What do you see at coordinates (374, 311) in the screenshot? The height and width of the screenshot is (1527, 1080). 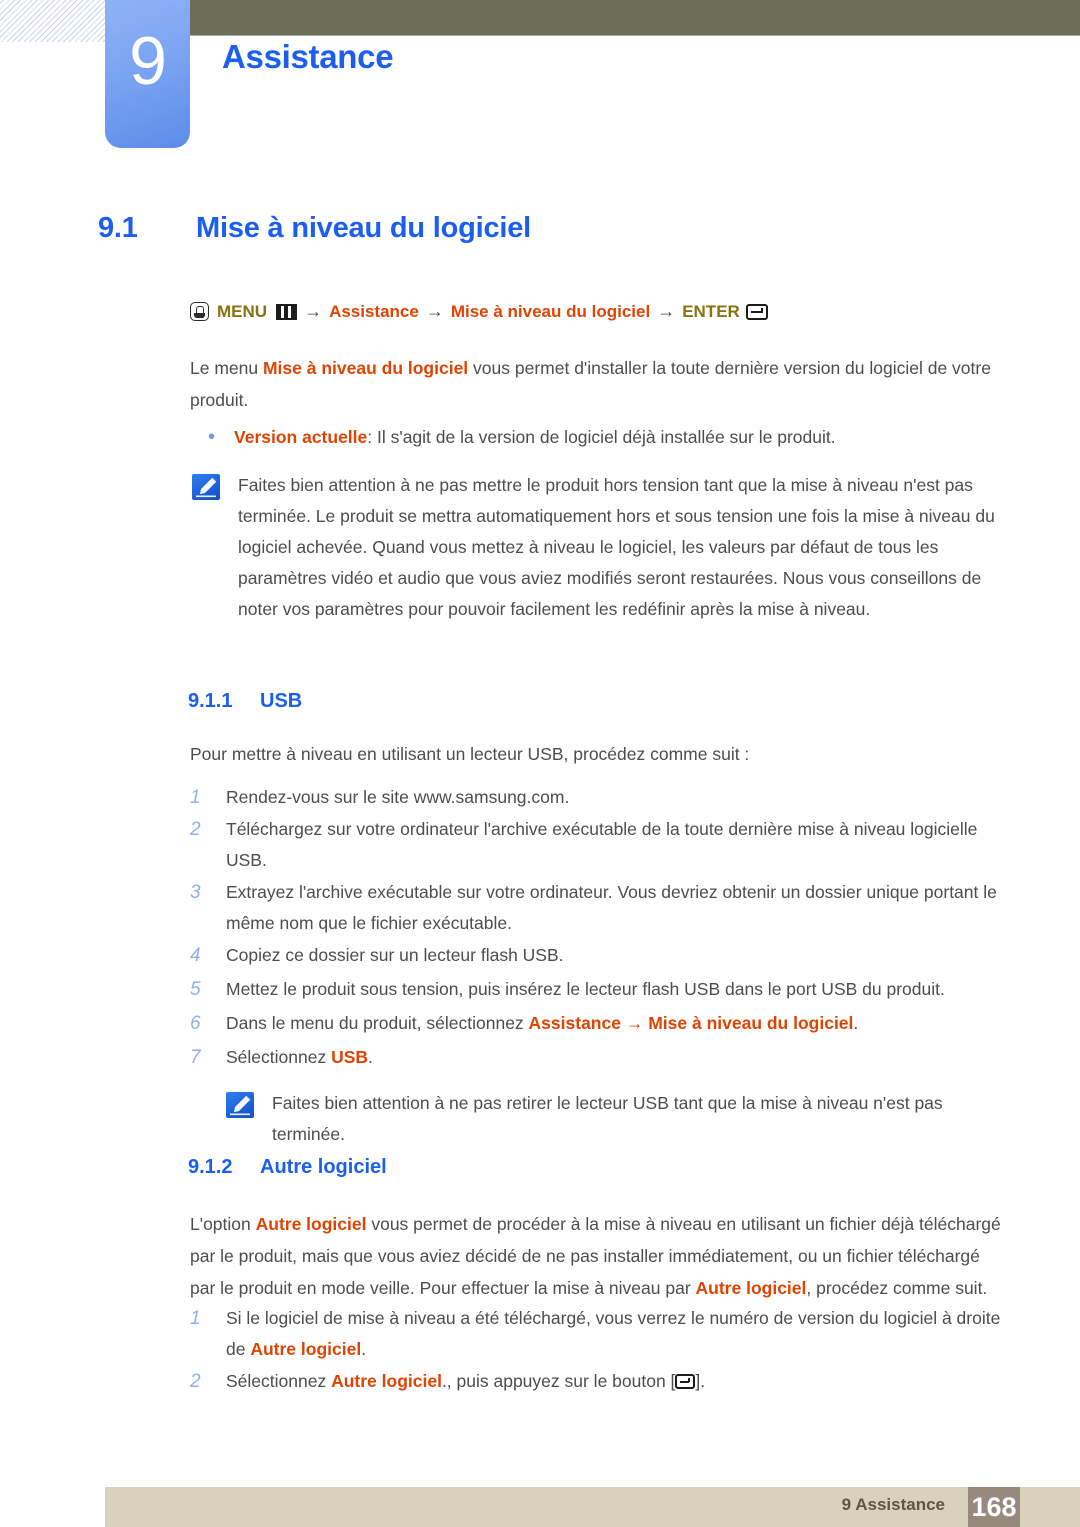 I see `breadcrumb-item-assistance: Assistance` at bounding box center [374, 311].